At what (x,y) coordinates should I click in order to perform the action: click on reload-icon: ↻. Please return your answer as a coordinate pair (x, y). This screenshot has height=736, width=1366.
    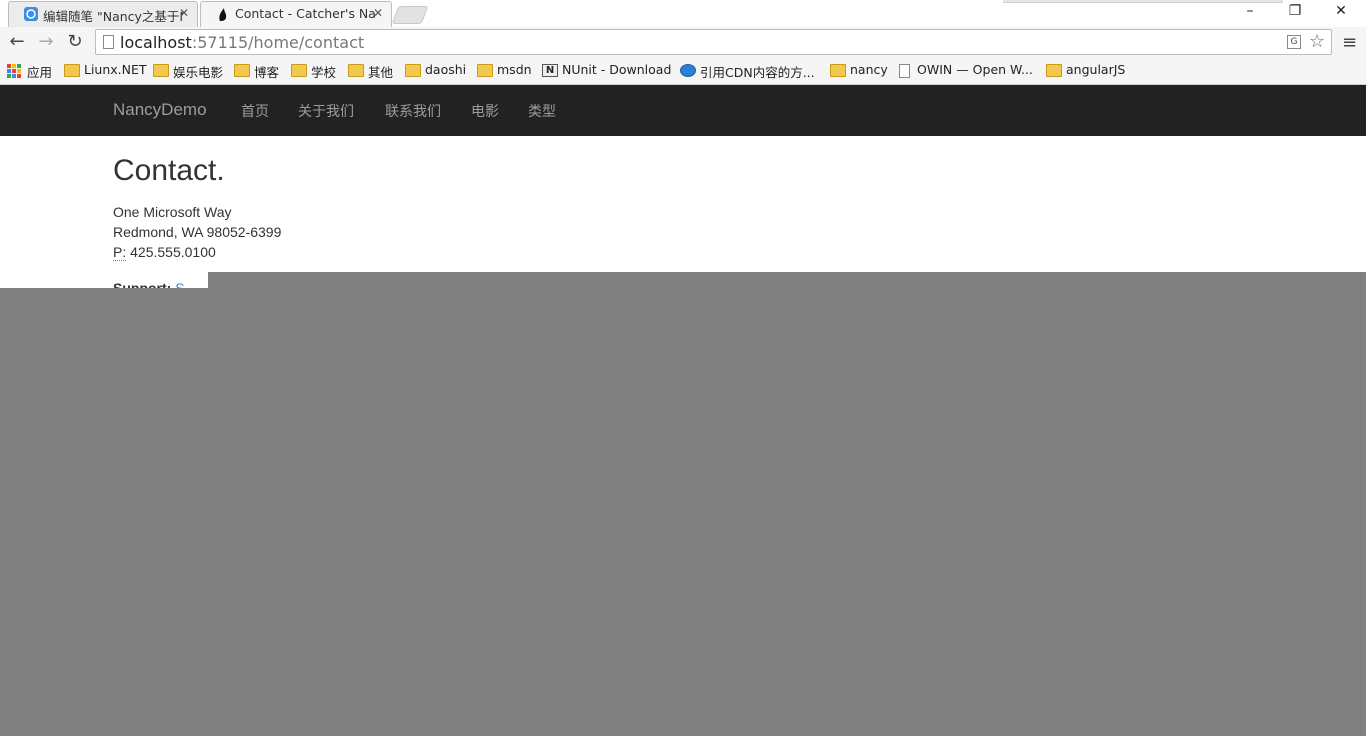
    Looking at the image, I should click on (75, 43).